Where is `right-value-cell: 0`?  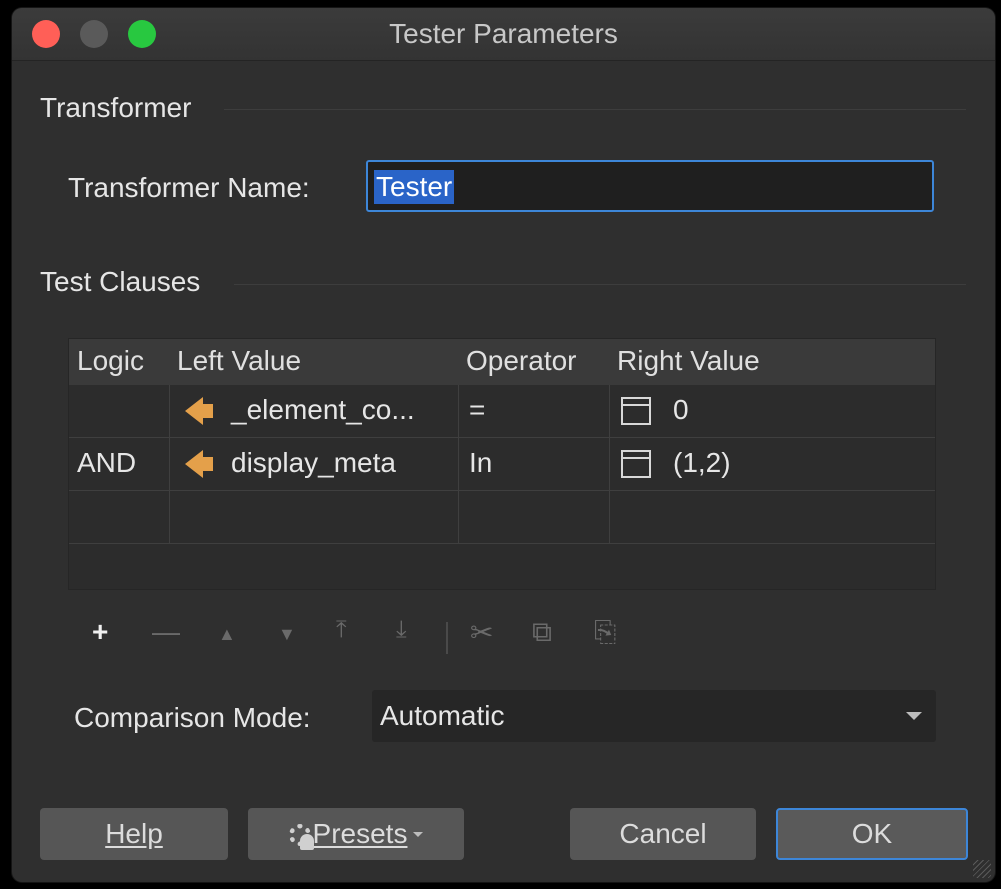 right-value-cell: 0 is located at coordinates (681, 410).